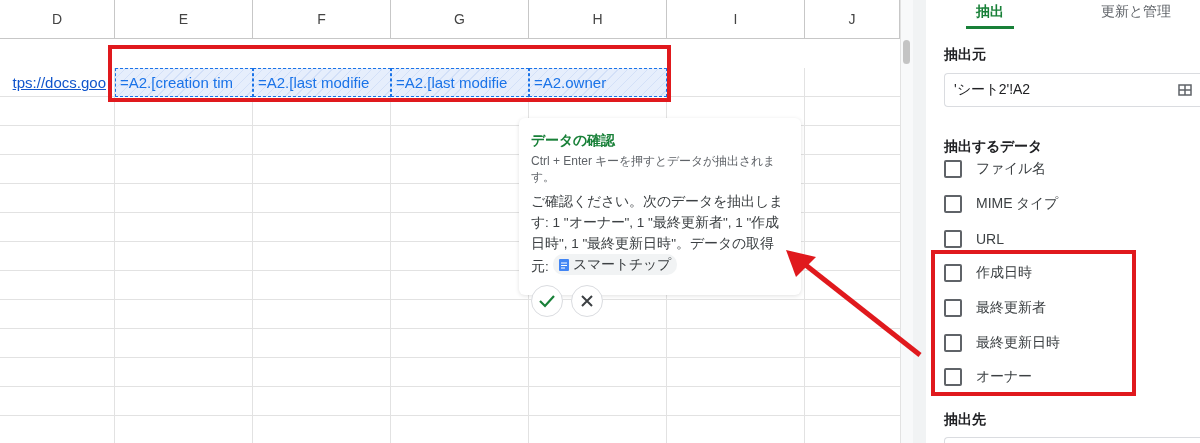 This screenshot has height=443, width=1200. I want to click on confirm-button, so click(547, 300).